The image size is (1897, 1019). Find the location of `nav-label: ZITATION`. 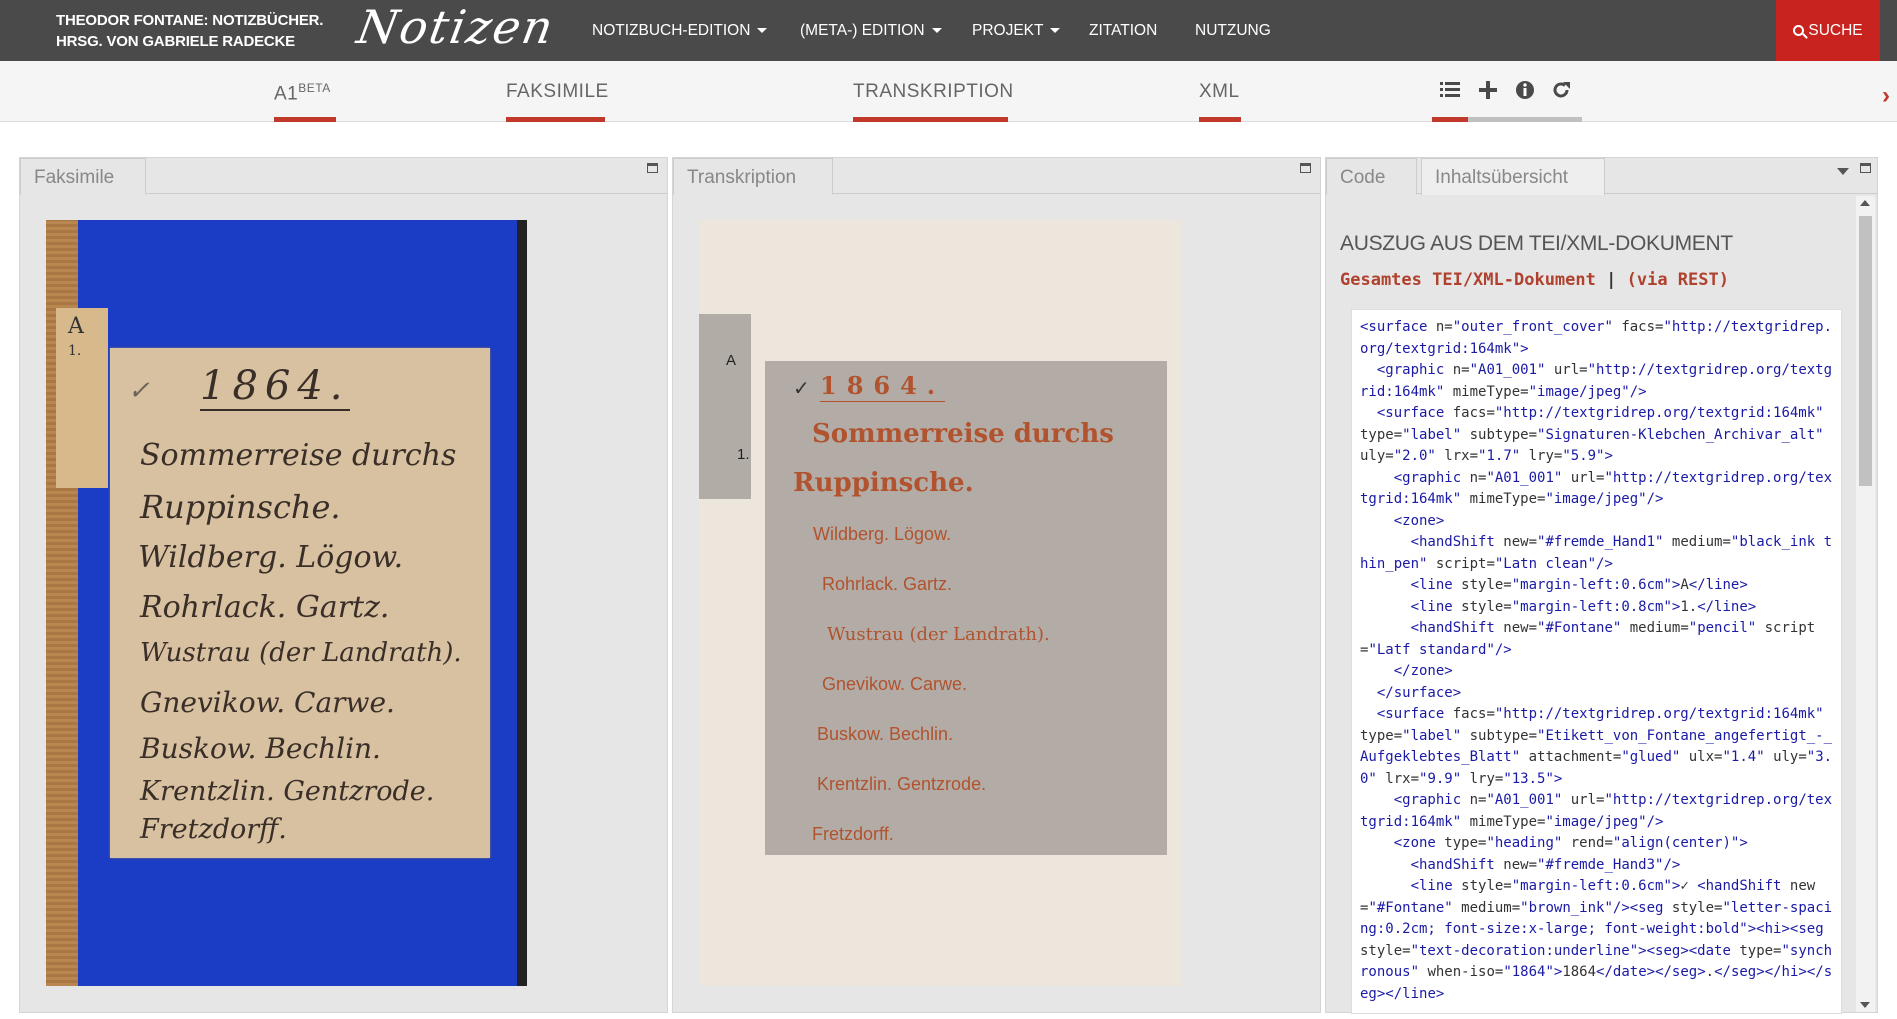

nav-label: ZITATION is located at coordinates (1123, 30).